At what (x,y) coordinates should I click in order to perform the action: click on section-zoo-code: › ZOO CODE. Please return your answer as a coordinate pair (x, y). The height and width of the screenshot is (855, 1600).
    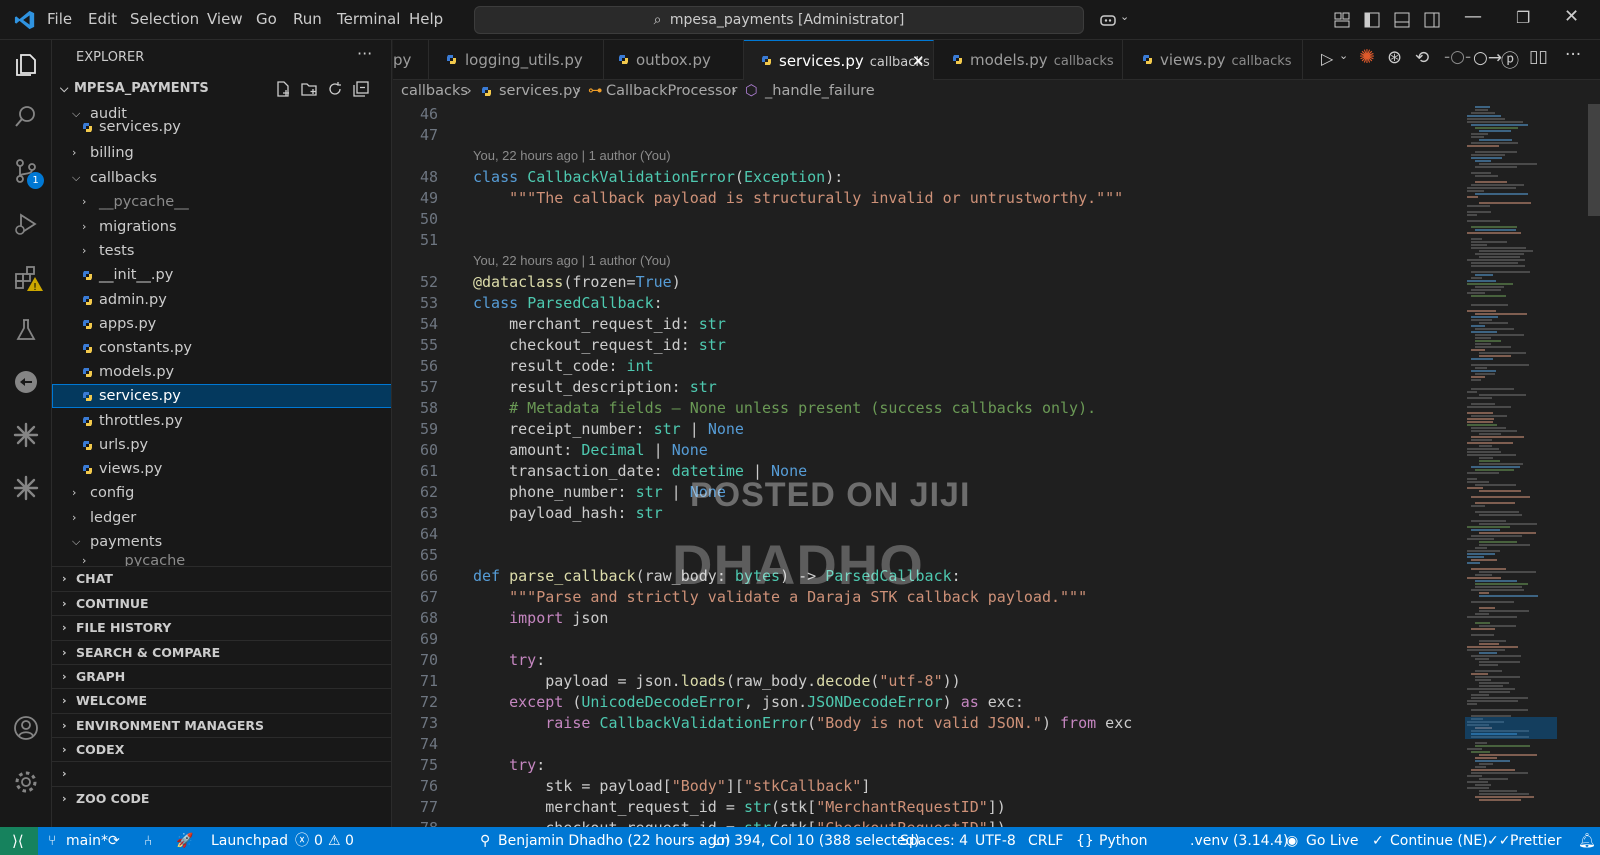
    Looking at the image, I should click on (221, 798).